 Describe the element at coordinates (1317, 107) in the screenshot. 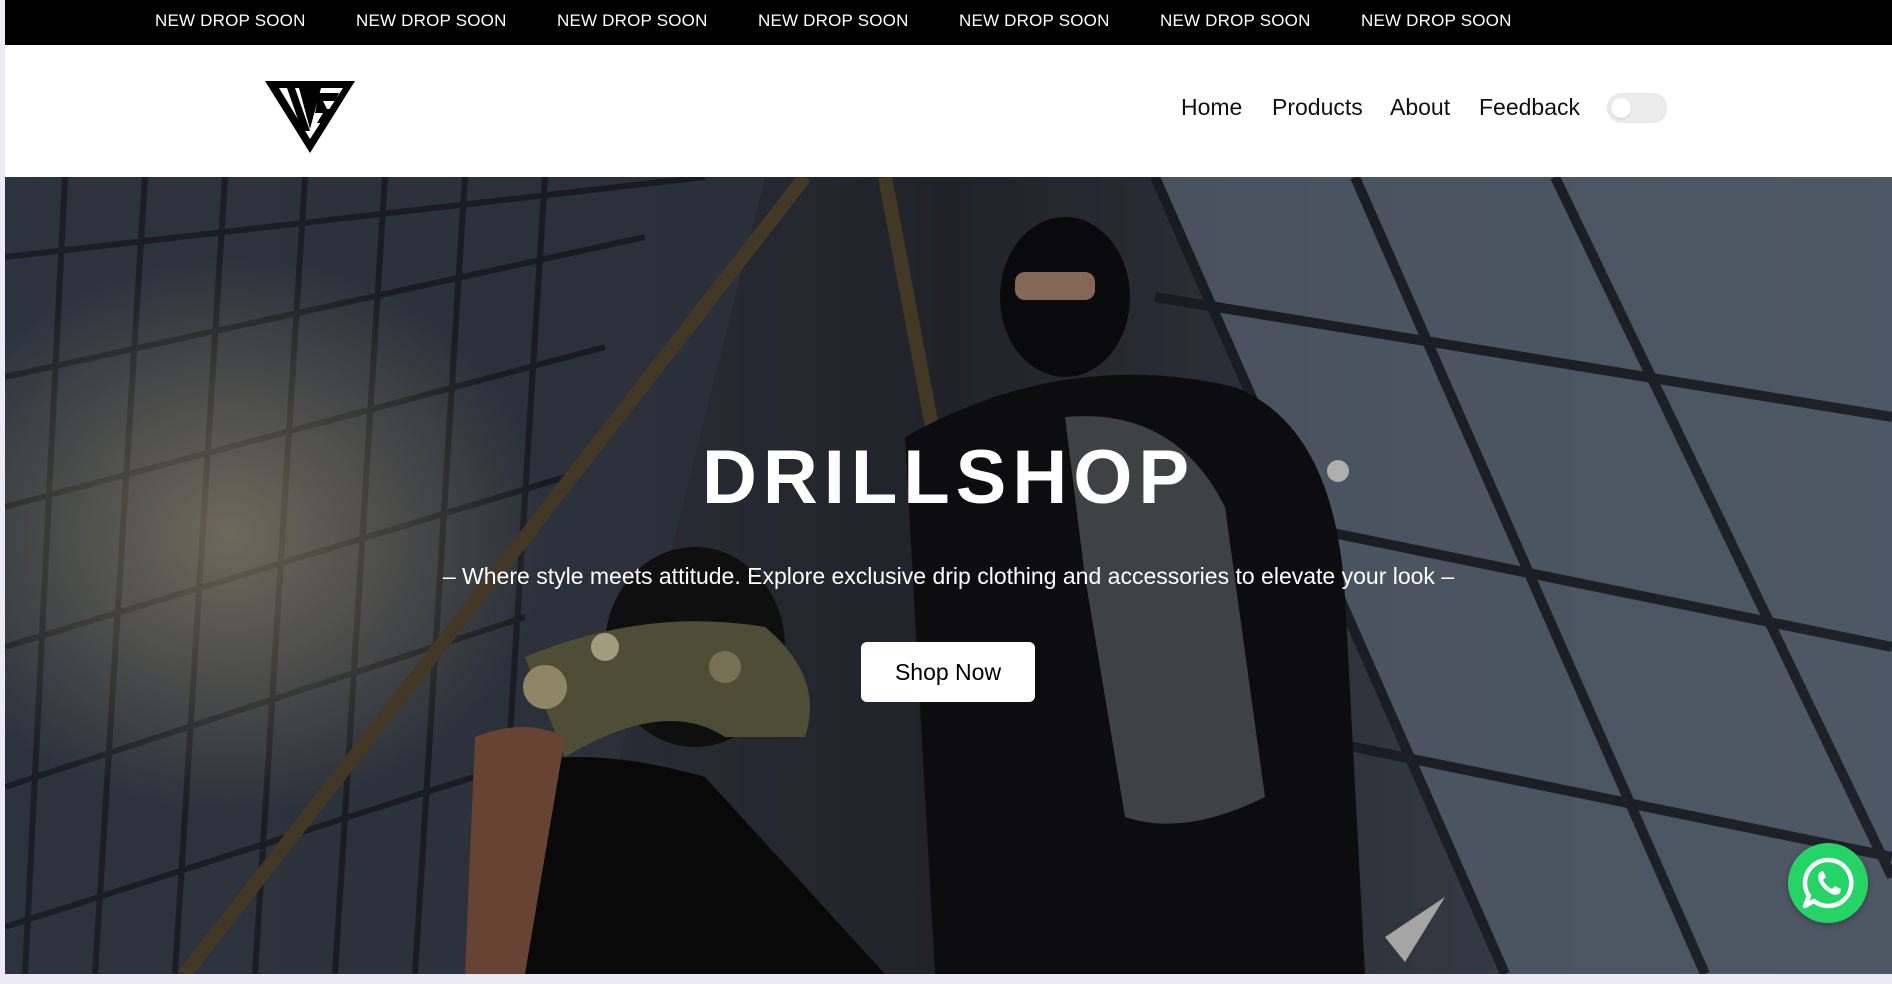

I see `nav-products: Products` at that location.